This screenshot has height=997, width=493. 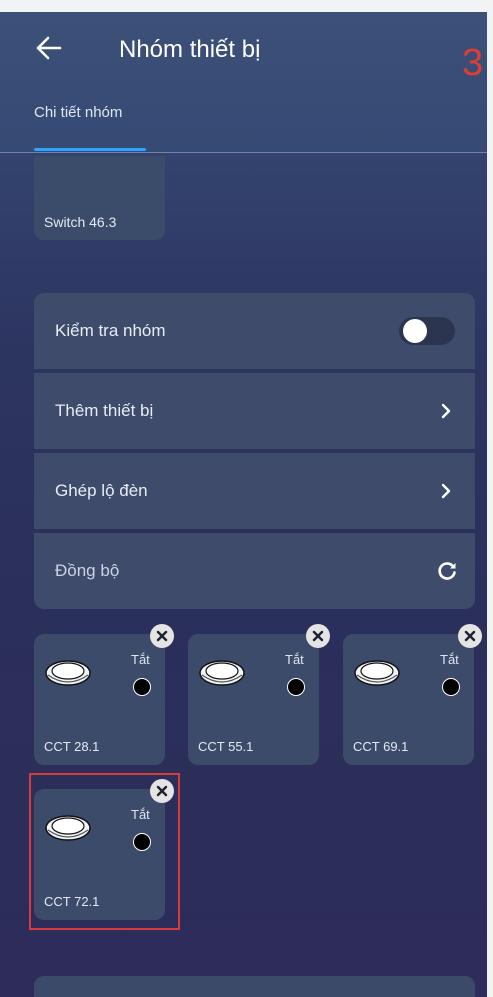 I want to click on step-number: 3, so click(x=473, y=63).